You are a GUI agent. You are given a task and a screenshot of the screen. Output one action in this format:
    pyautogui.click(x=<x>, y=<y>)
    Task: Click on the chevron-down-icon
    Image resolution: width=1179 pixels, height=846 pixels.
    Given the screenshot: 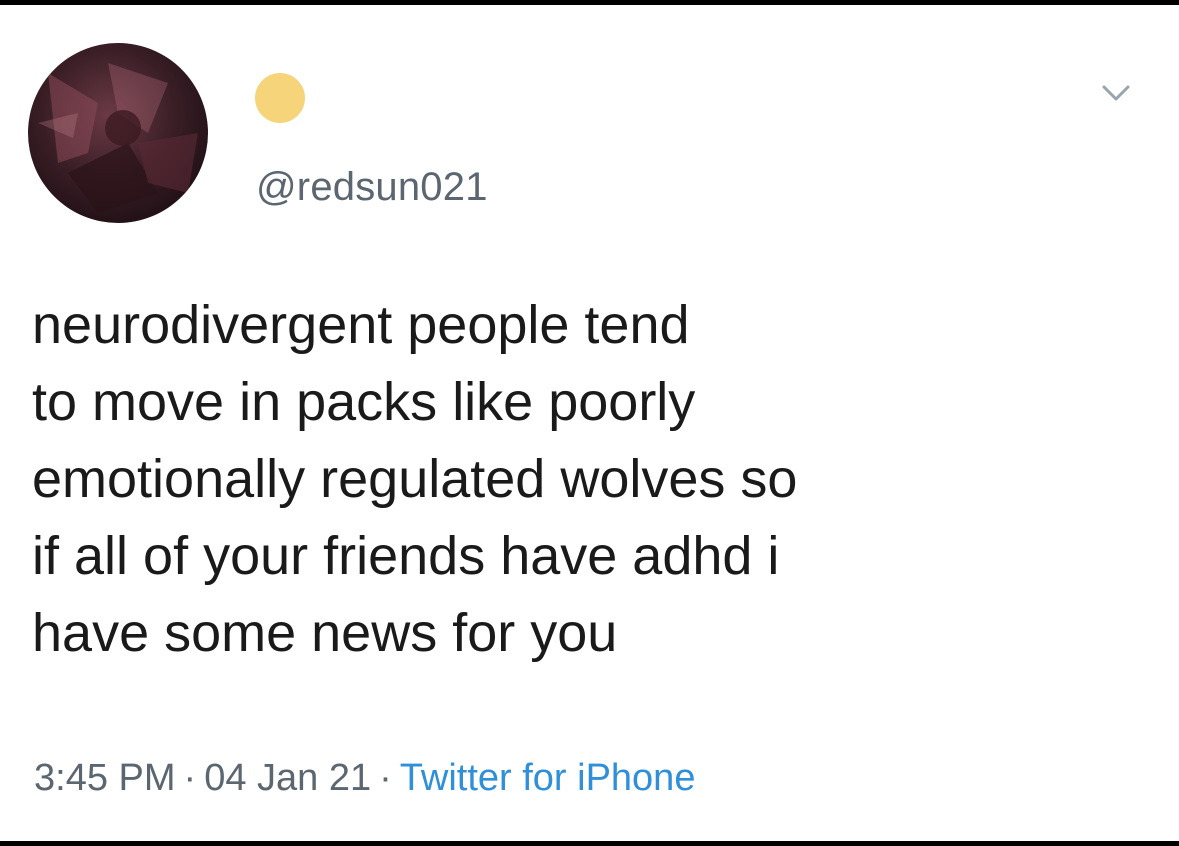 What is the action you would take?
    pyautogui.click(x=1116, y=94)
    